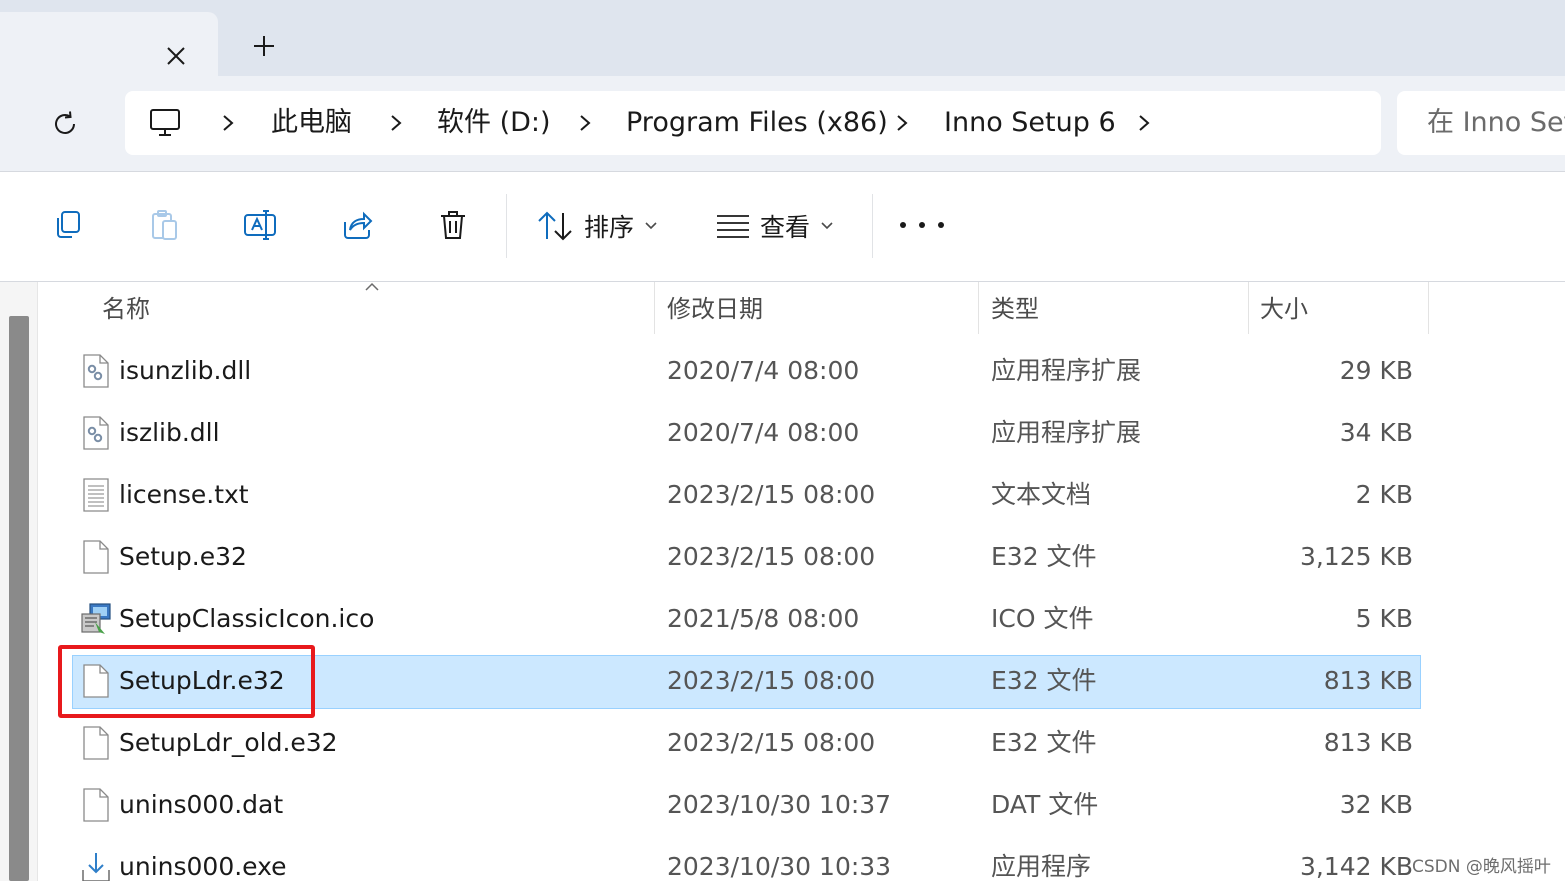 The height and width of the screenshot is (881, 1565). I want to click on new-tab-button, so click(264, 46).